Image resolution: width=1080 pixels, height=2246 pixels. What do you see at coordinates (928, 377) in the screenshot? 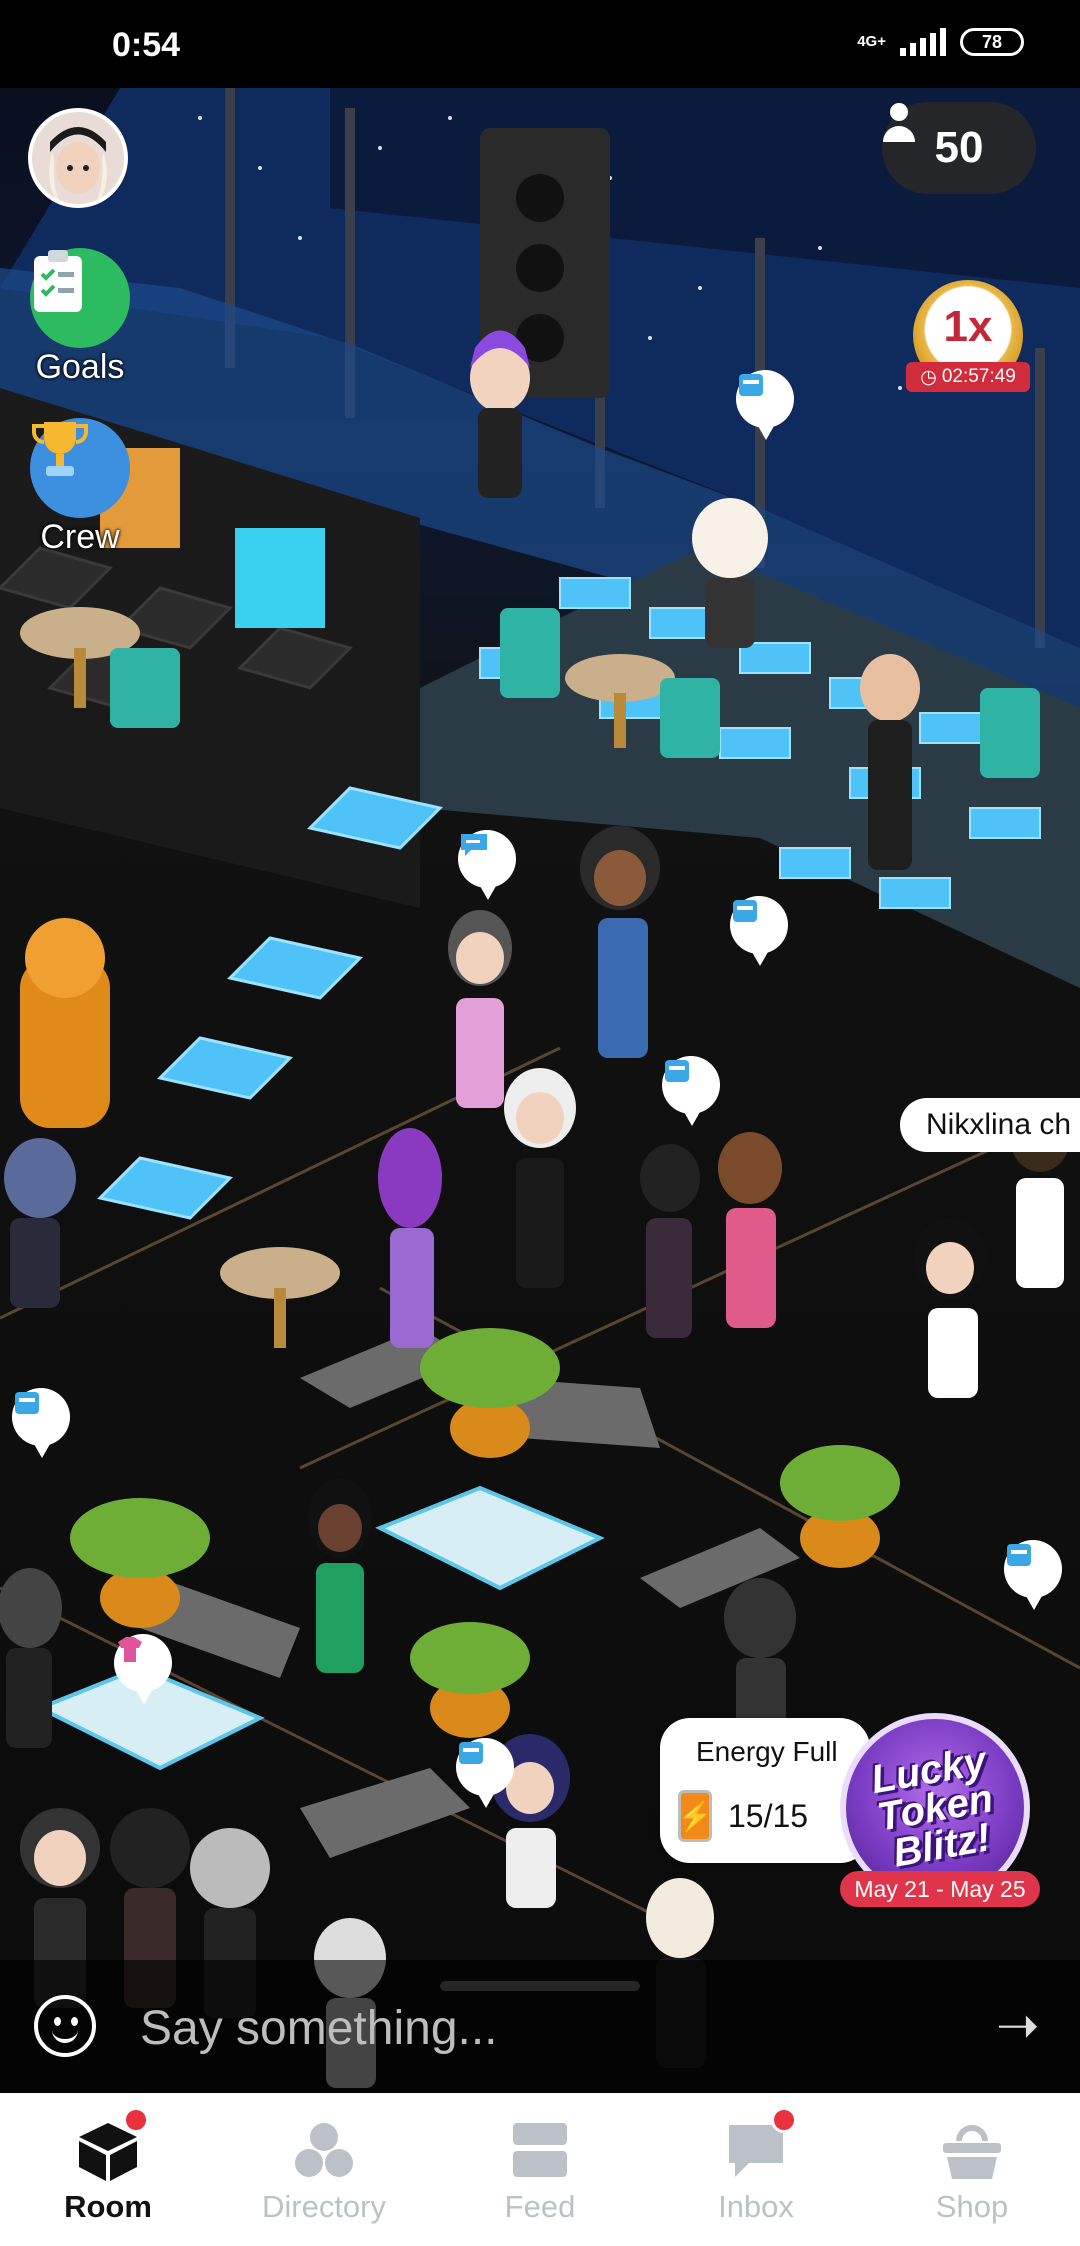
I see `clock-icon: ◷` at bounding box center [928, 377].